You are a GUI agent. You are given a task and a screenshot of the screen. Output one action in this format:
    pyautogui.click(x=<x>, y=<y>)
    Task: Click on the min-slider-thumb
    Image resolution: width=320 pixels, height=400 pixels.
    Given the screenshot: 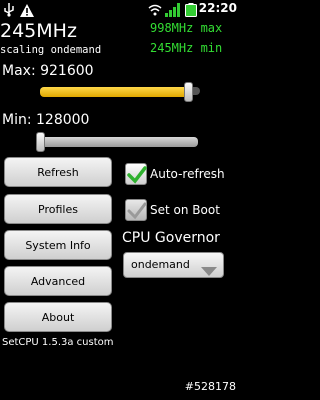 What is the action you would take?
    pyautogui.click(x=40, y=142)
    